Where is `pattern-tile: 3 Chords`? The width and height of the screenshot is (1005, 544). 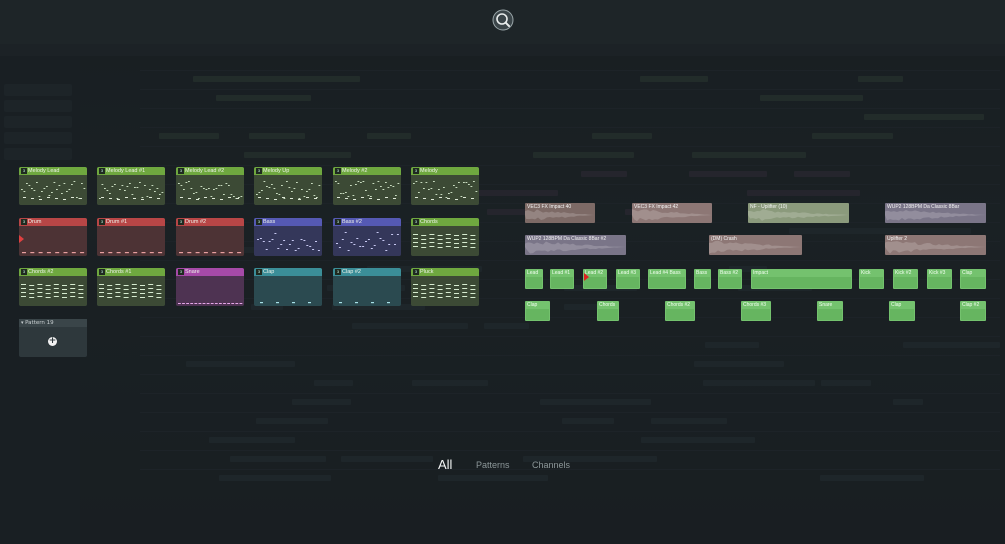 pattern-tile: 3 Chords is located at coordinates (445, 237).